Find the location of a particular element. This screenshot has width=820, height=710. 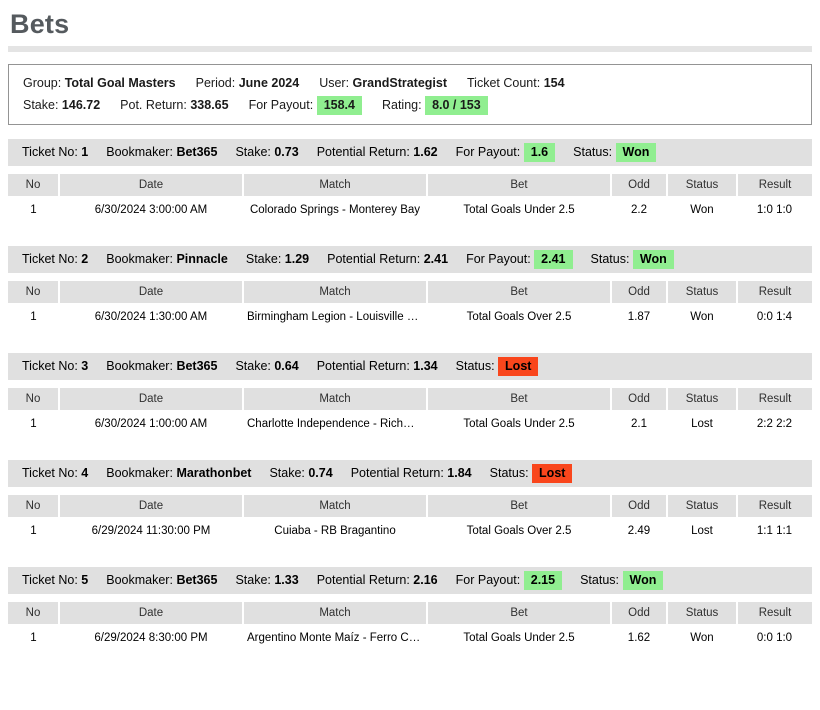

summary-pot-return-label: Pot. Return: is located at coordinates (153, 104).